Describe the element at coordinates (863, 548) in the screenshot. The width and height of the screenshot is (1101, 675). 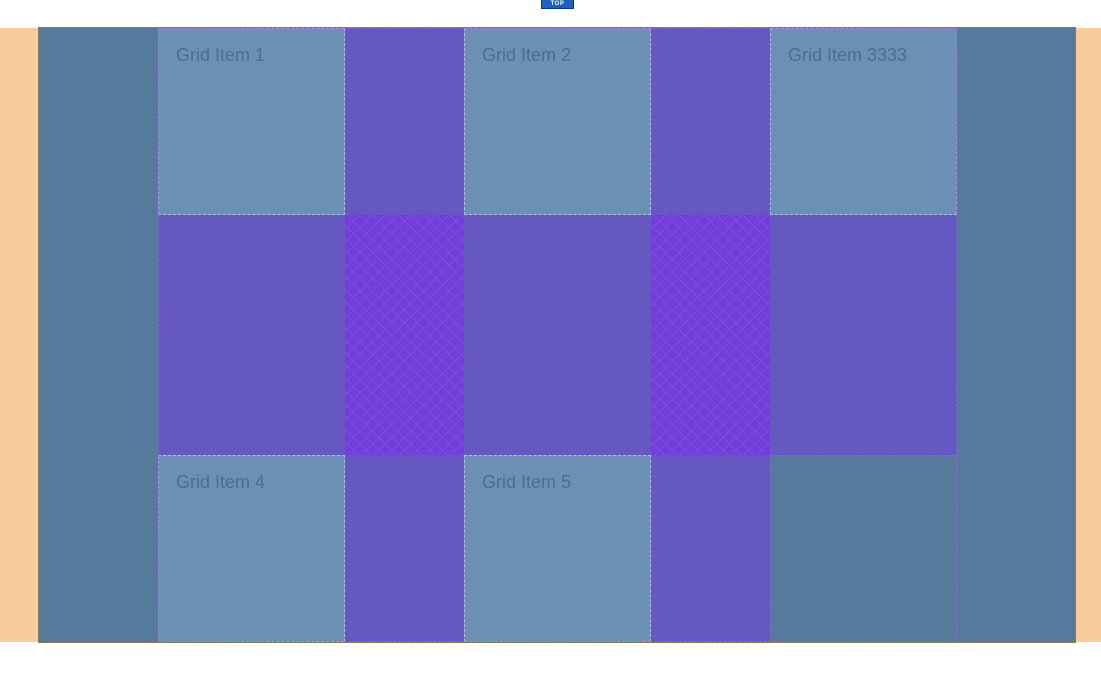
I see `grid-empty-cell` at that location.